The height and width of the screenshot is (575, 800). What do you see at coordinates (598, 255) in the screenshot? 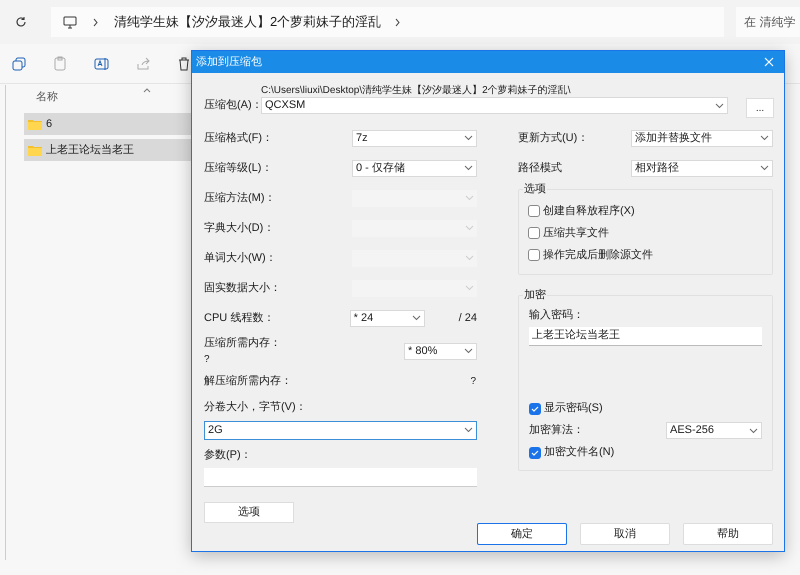
I see `checkbox-label: 操作完成后删除源文件` at bounding box center [598, 255].